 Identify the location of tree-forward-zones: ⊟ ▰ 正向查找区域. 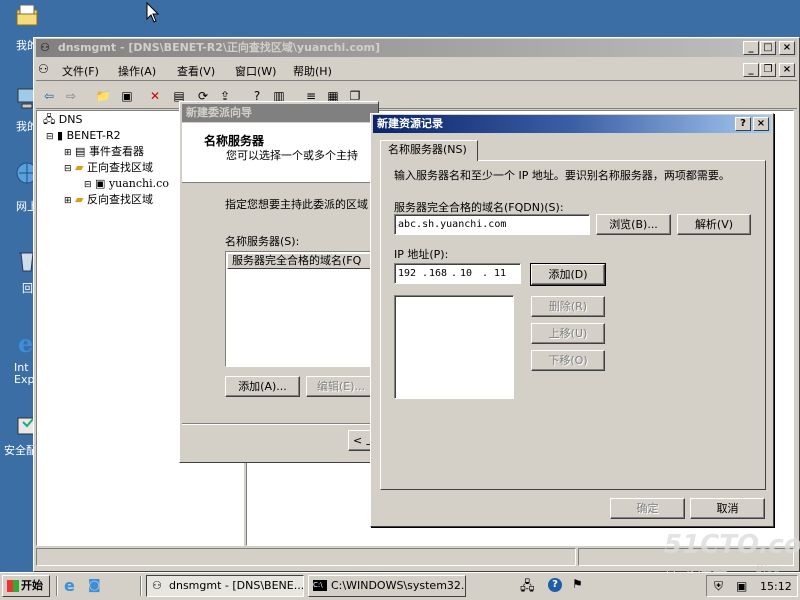
(108, 168).